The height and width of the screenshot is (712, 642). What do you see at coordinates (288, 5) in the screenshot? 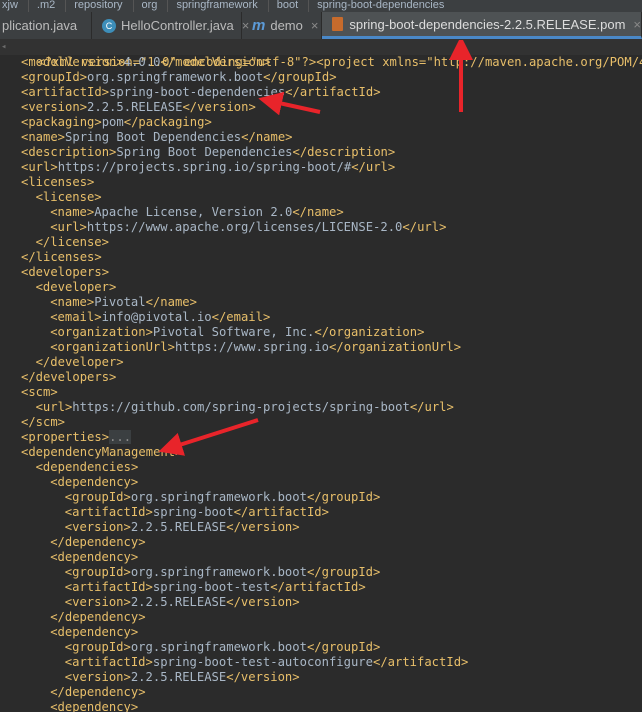
I see `breadcrumb-item: boot` at bounding box center [288, 5].